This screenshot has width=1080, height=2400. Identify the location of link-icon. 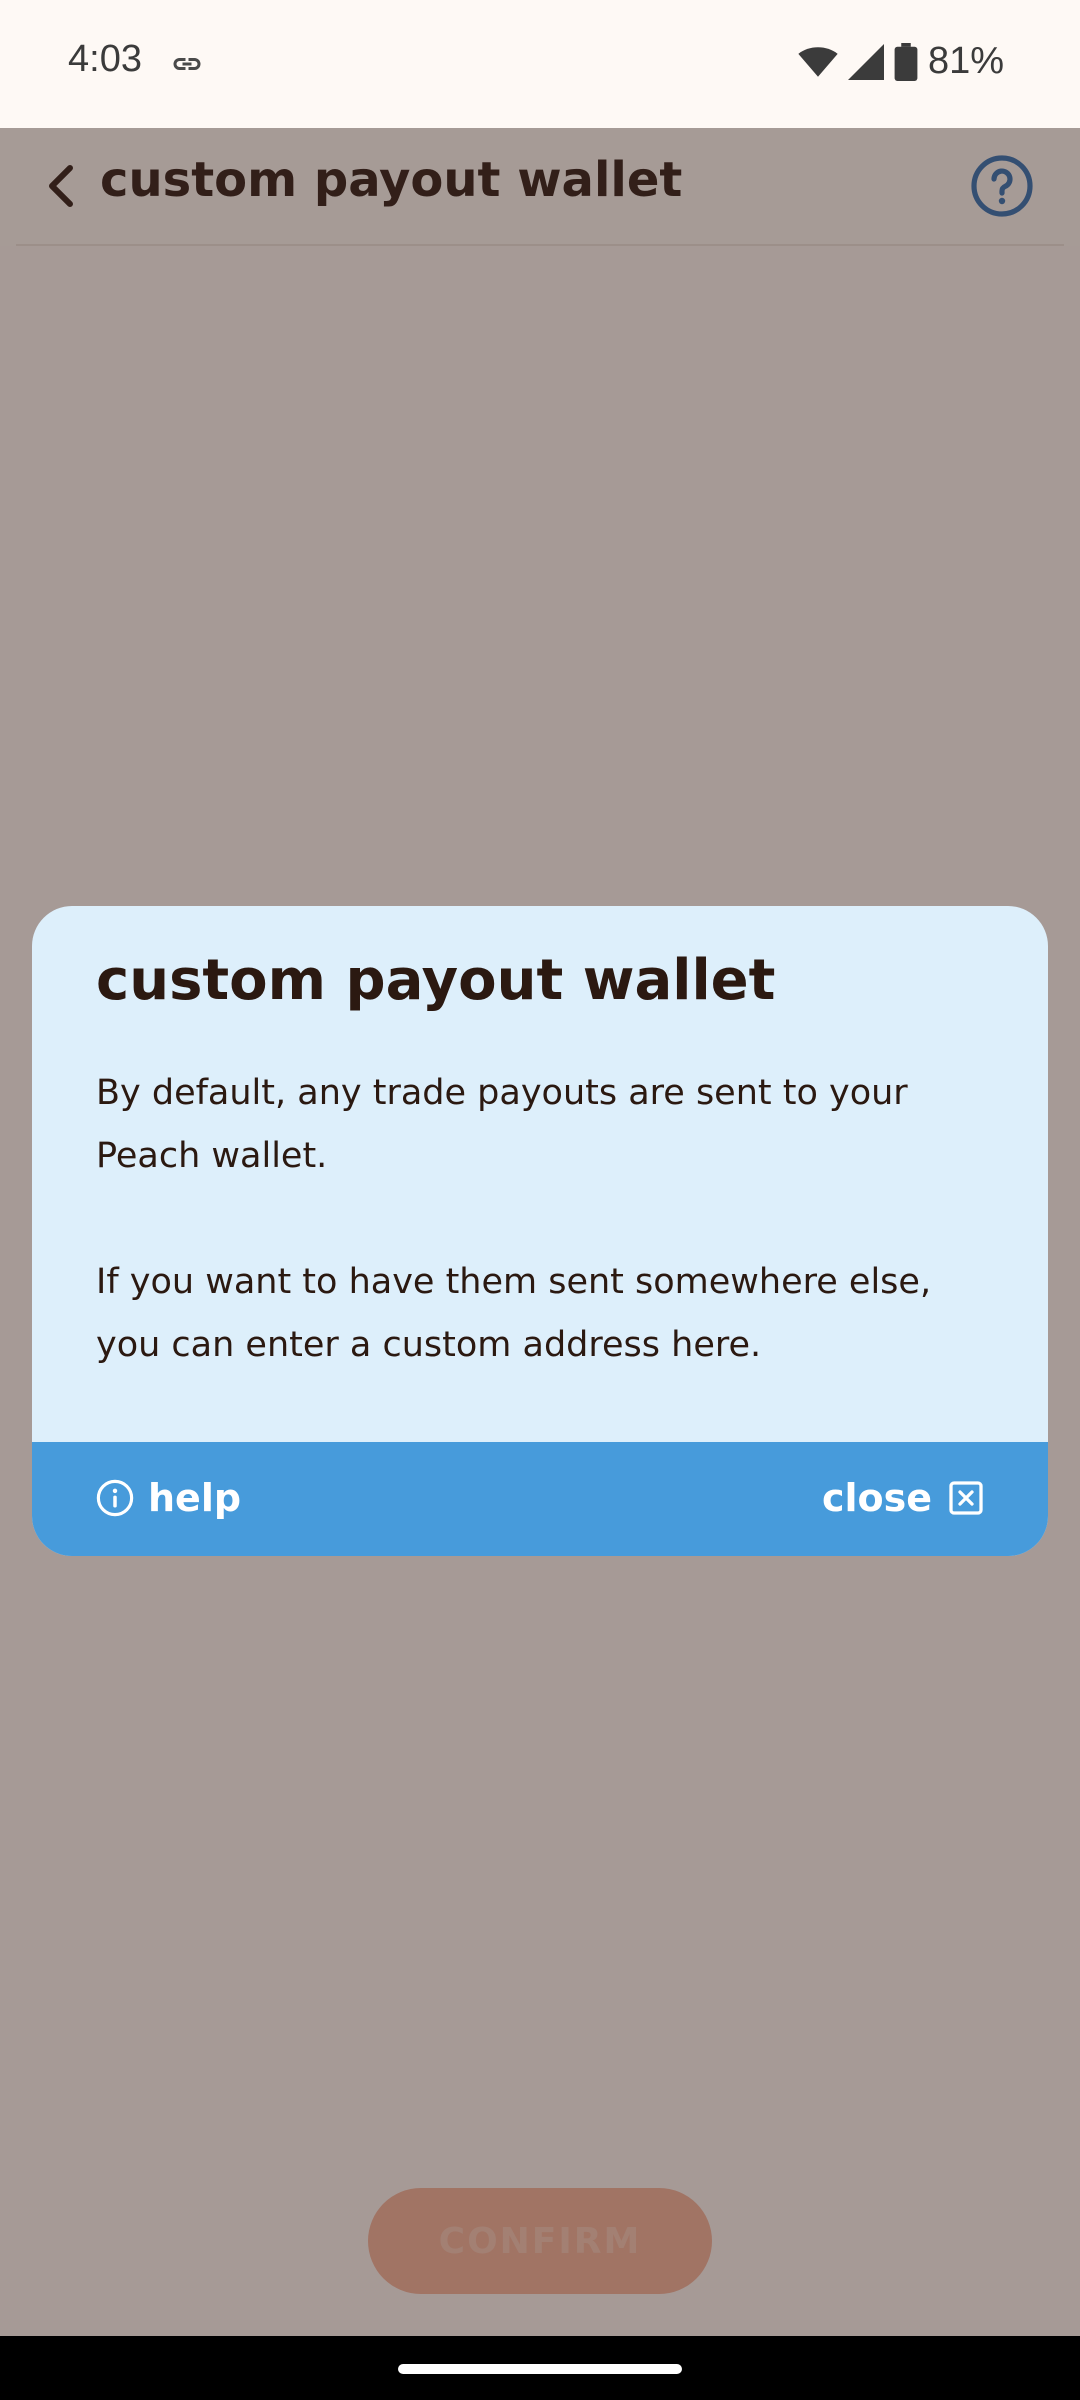
(187, 64).